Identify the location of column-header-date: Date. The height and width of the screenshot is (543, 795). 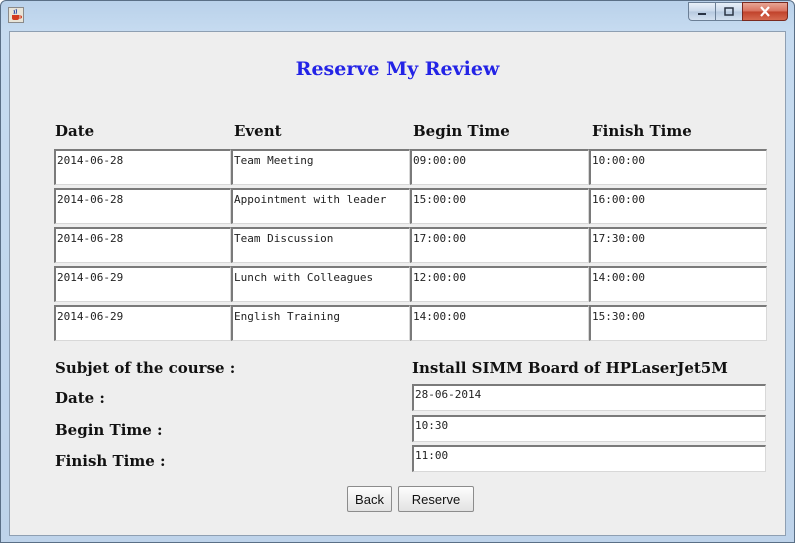
(75, 131).